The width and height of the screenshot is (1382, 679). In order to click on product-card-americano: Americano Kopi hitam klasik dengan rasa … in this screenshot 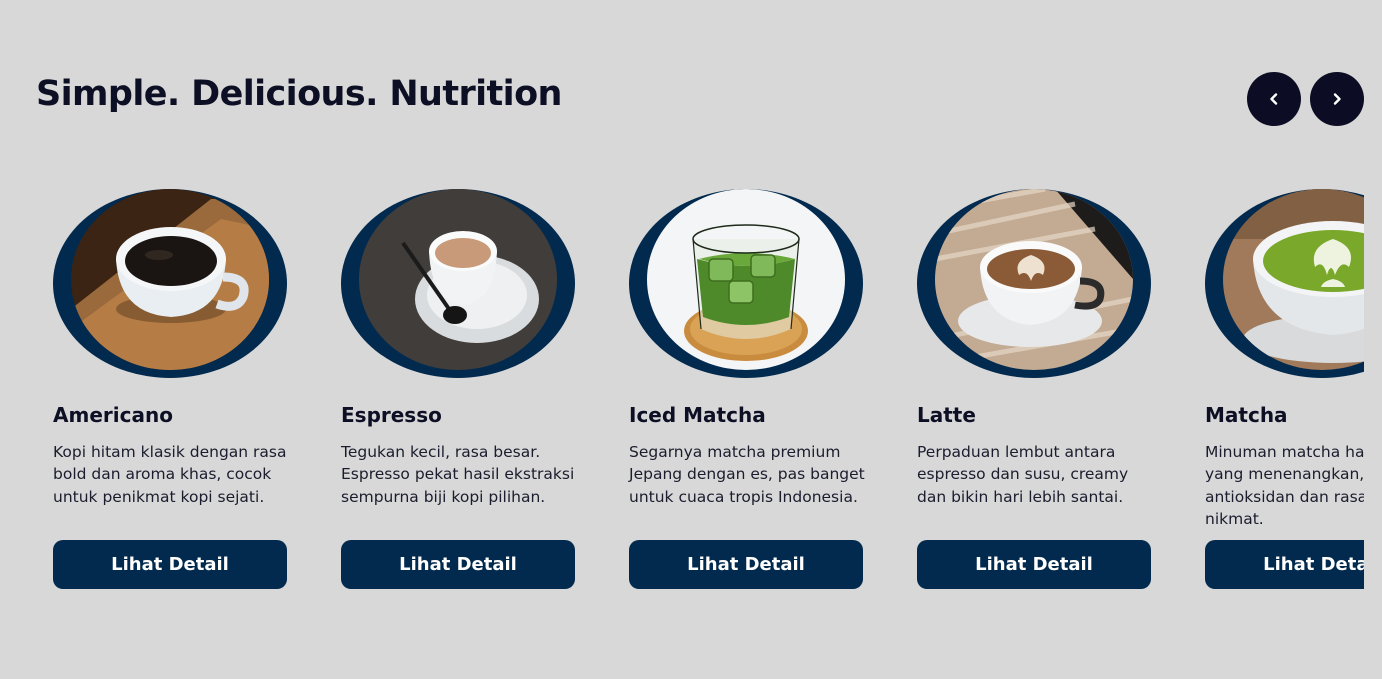, I will do `click(170, 384)`.